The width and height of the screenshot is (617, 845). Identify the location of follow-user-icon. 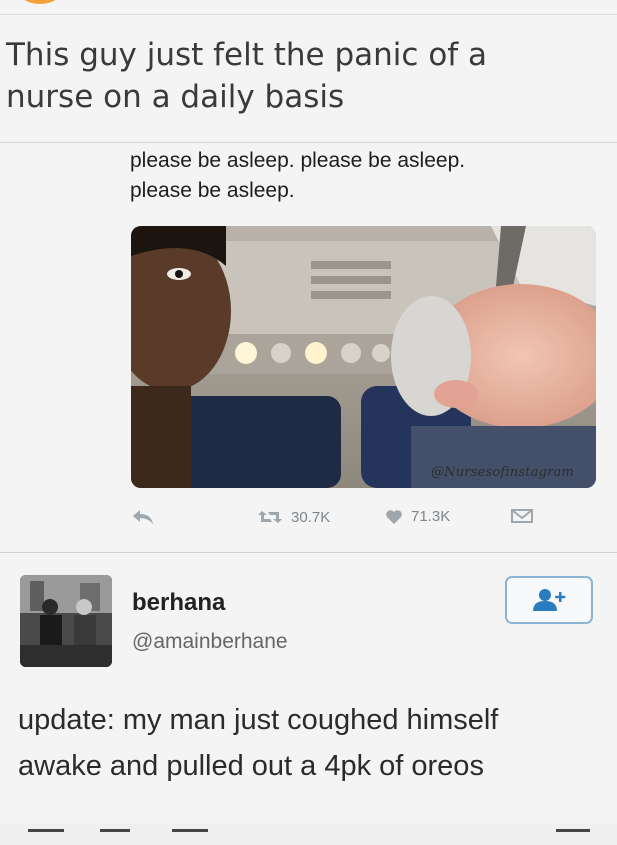
(549, 600).